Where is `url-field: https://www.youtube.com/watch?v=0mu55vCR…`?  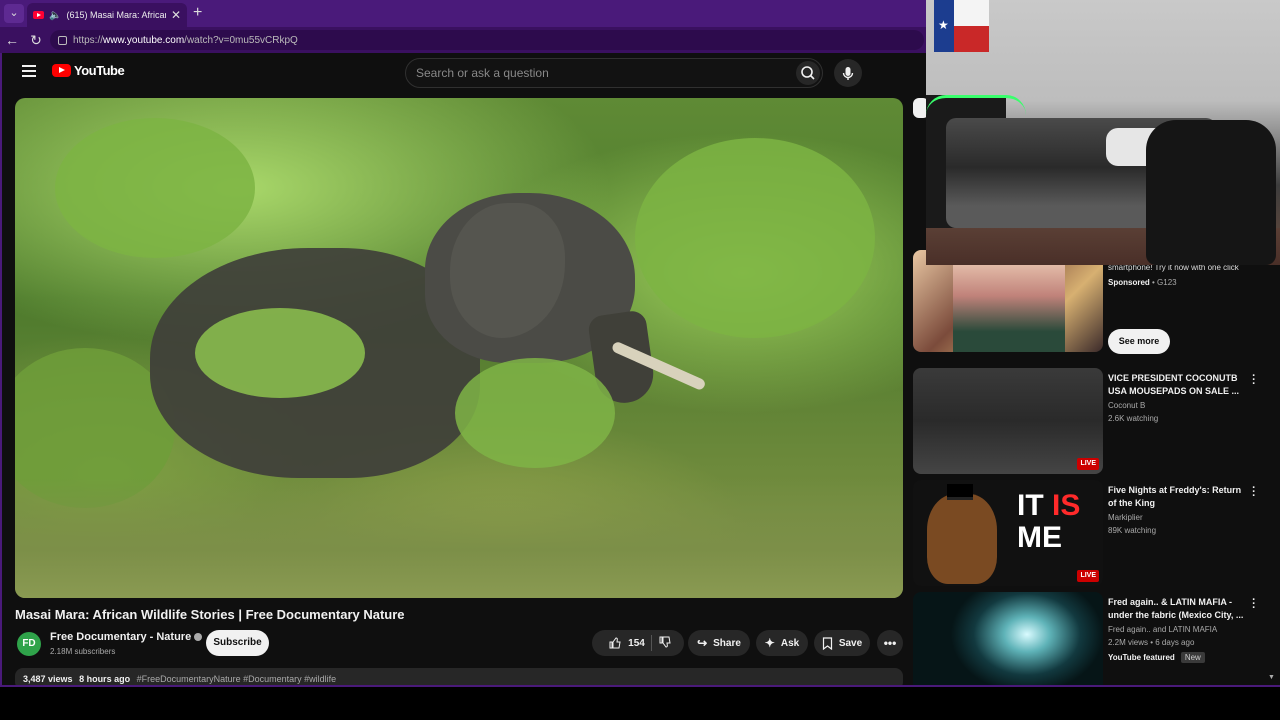 url-field: https://www.youtube.com/watch?v=0mu55vCR… is located at coordinates (487, 40).